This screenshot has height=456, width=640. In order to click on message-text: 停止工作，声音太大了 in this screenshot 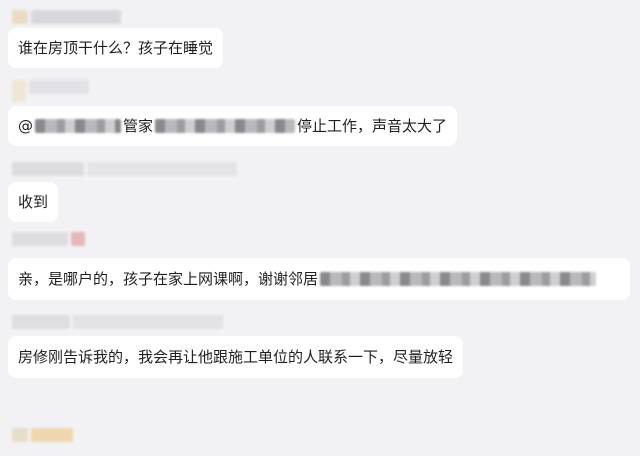, I will do `click(372, 126)`.